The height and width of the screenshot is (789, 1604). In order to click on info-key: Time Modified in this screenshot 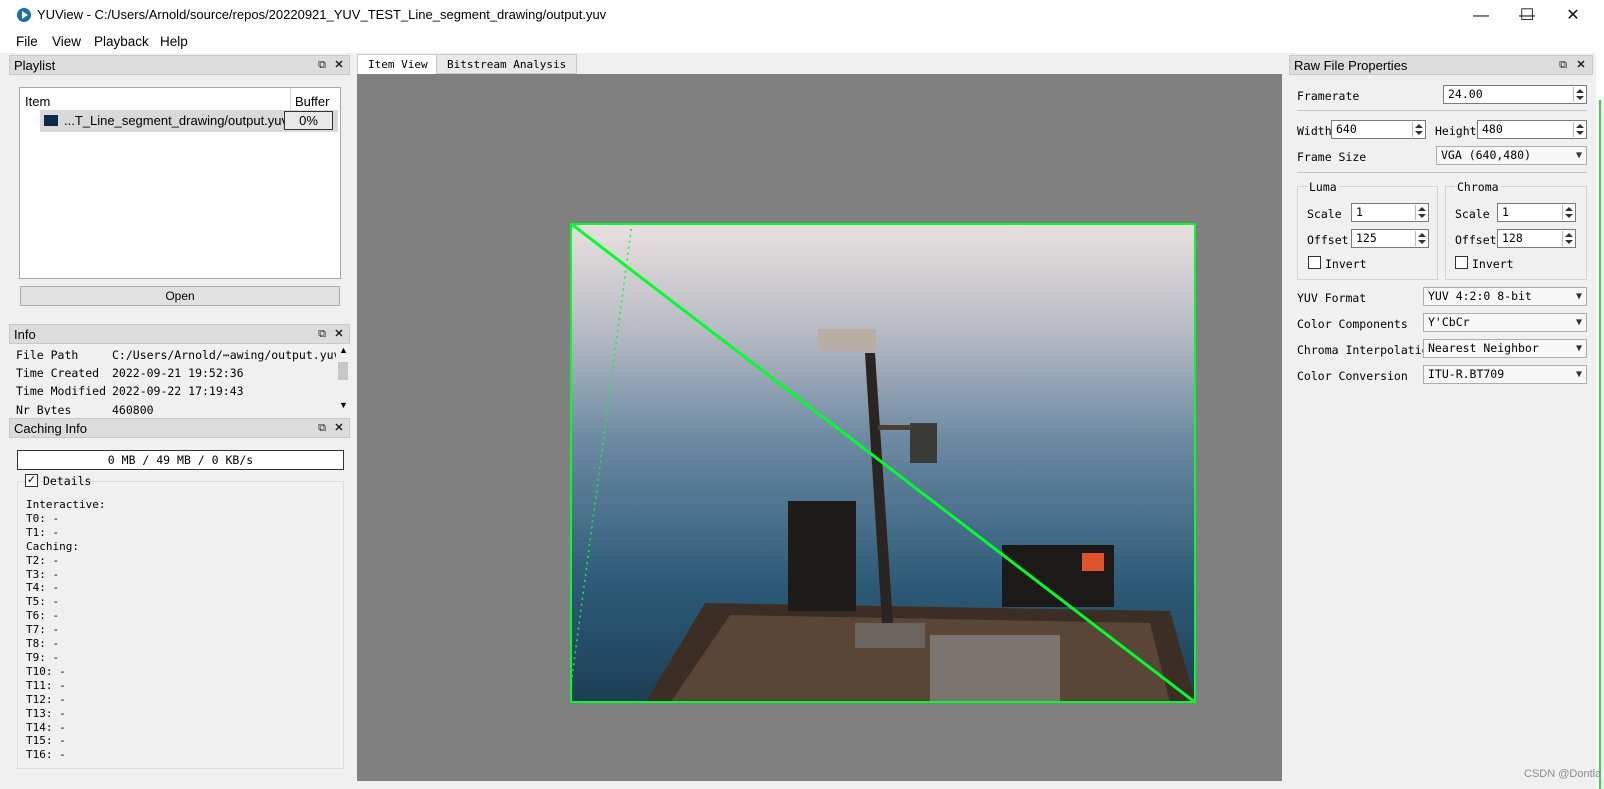, I will do `click(61, 391)`.